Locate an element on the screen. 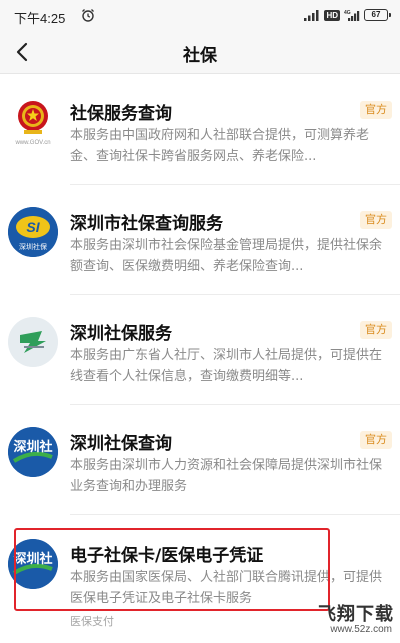  item-title: 深圳社保查询 is located at coordinates (121, 444).